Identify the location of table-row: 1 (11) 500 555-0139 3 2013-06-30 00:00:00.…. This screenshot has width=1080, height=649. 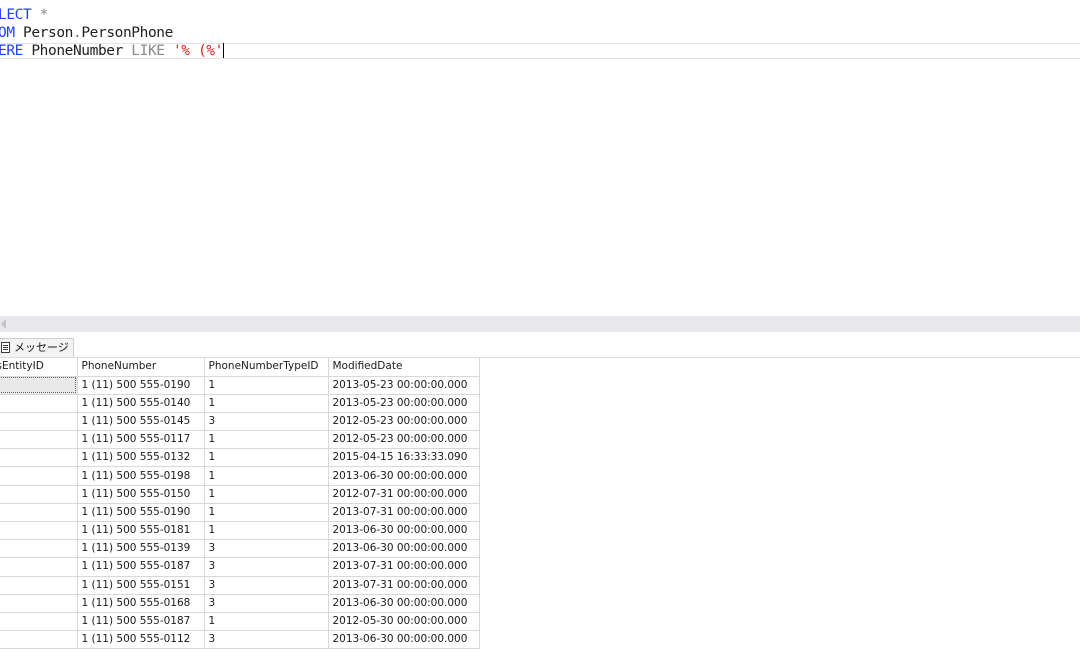
(240, 549).